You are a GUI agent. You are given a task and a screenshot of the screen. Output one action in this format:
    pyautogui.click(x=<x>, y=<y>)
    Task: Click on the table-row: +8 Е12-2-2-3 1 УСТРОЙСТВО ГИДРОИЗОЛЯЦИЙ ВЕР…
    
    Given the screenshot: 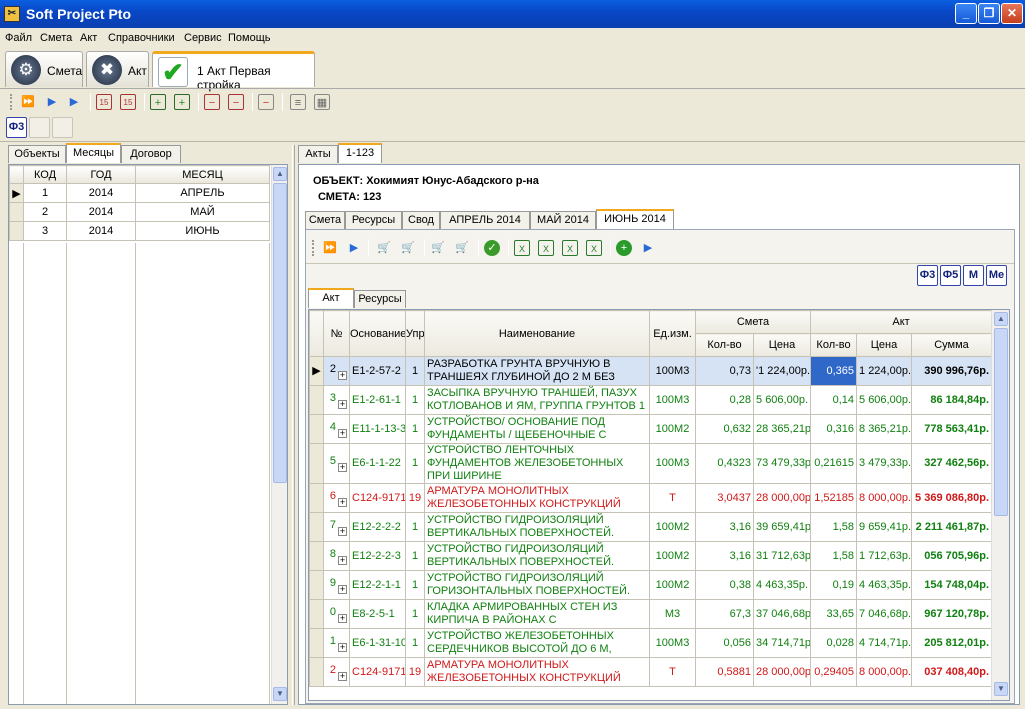 What is the action you would take?
    pyautogui.click(x=651, y=556)
    